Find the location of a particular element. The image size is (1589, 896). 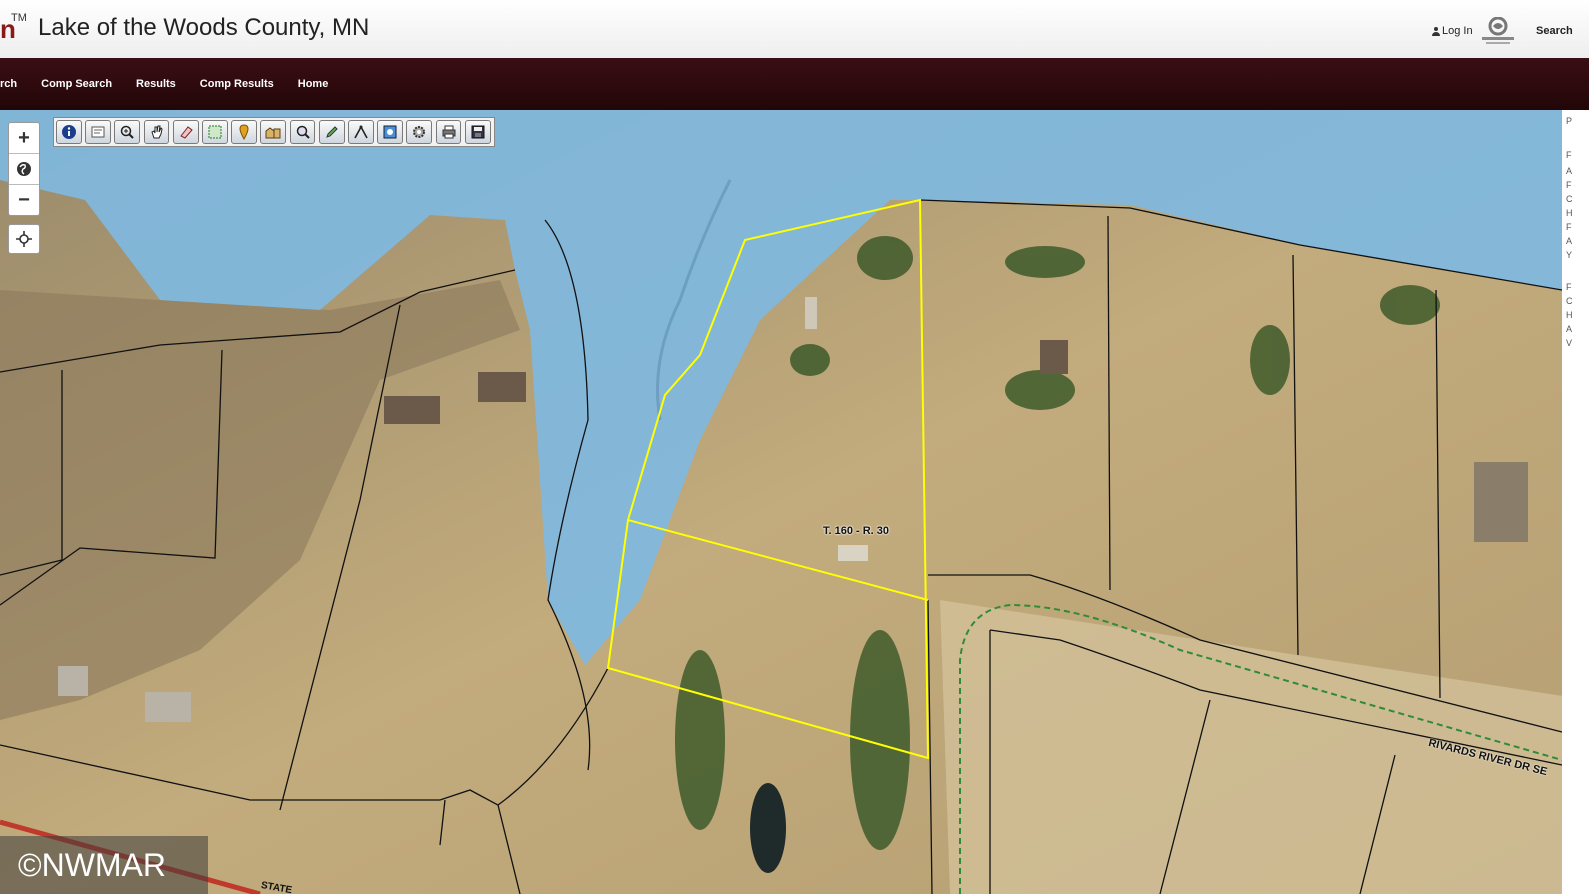

marker-icon is located at coordinates (244, 132).